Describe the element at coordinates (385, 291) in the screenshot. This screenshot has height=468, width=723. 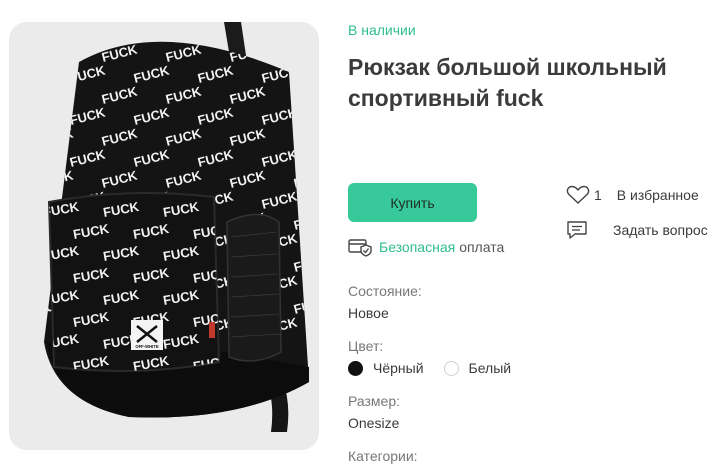
I see `condition-label: Состояние:` at that location.